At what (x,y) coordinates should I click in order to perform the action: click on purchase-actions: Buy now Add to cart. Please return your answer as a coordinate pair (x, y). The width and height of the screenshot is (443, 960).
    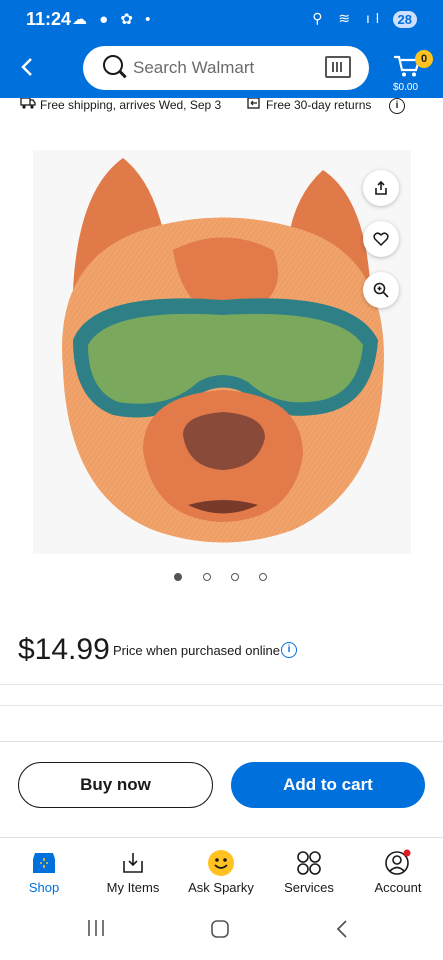
    Looking at the image, I should click on (221, 789).